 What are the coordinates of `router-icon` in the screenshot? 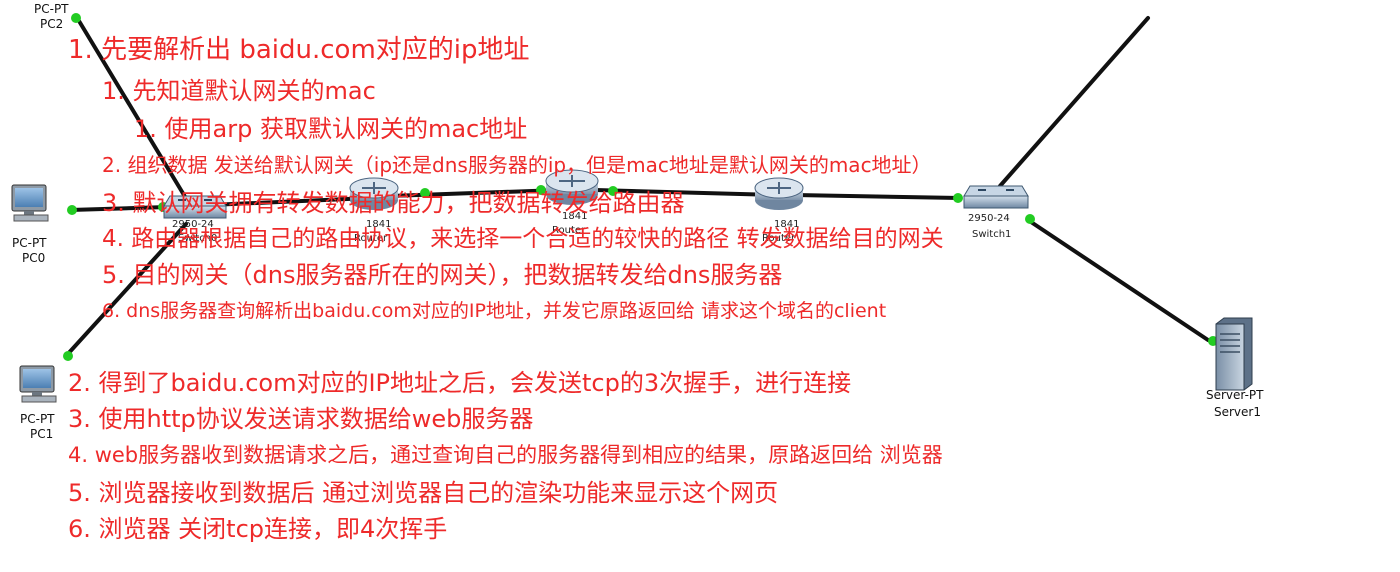 It's located at (779, 193).